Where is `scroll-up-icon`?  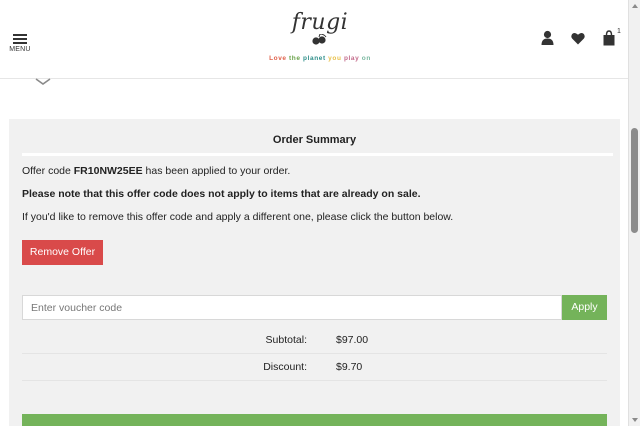
scroll-up-icon is located at coordinates (635, 6).